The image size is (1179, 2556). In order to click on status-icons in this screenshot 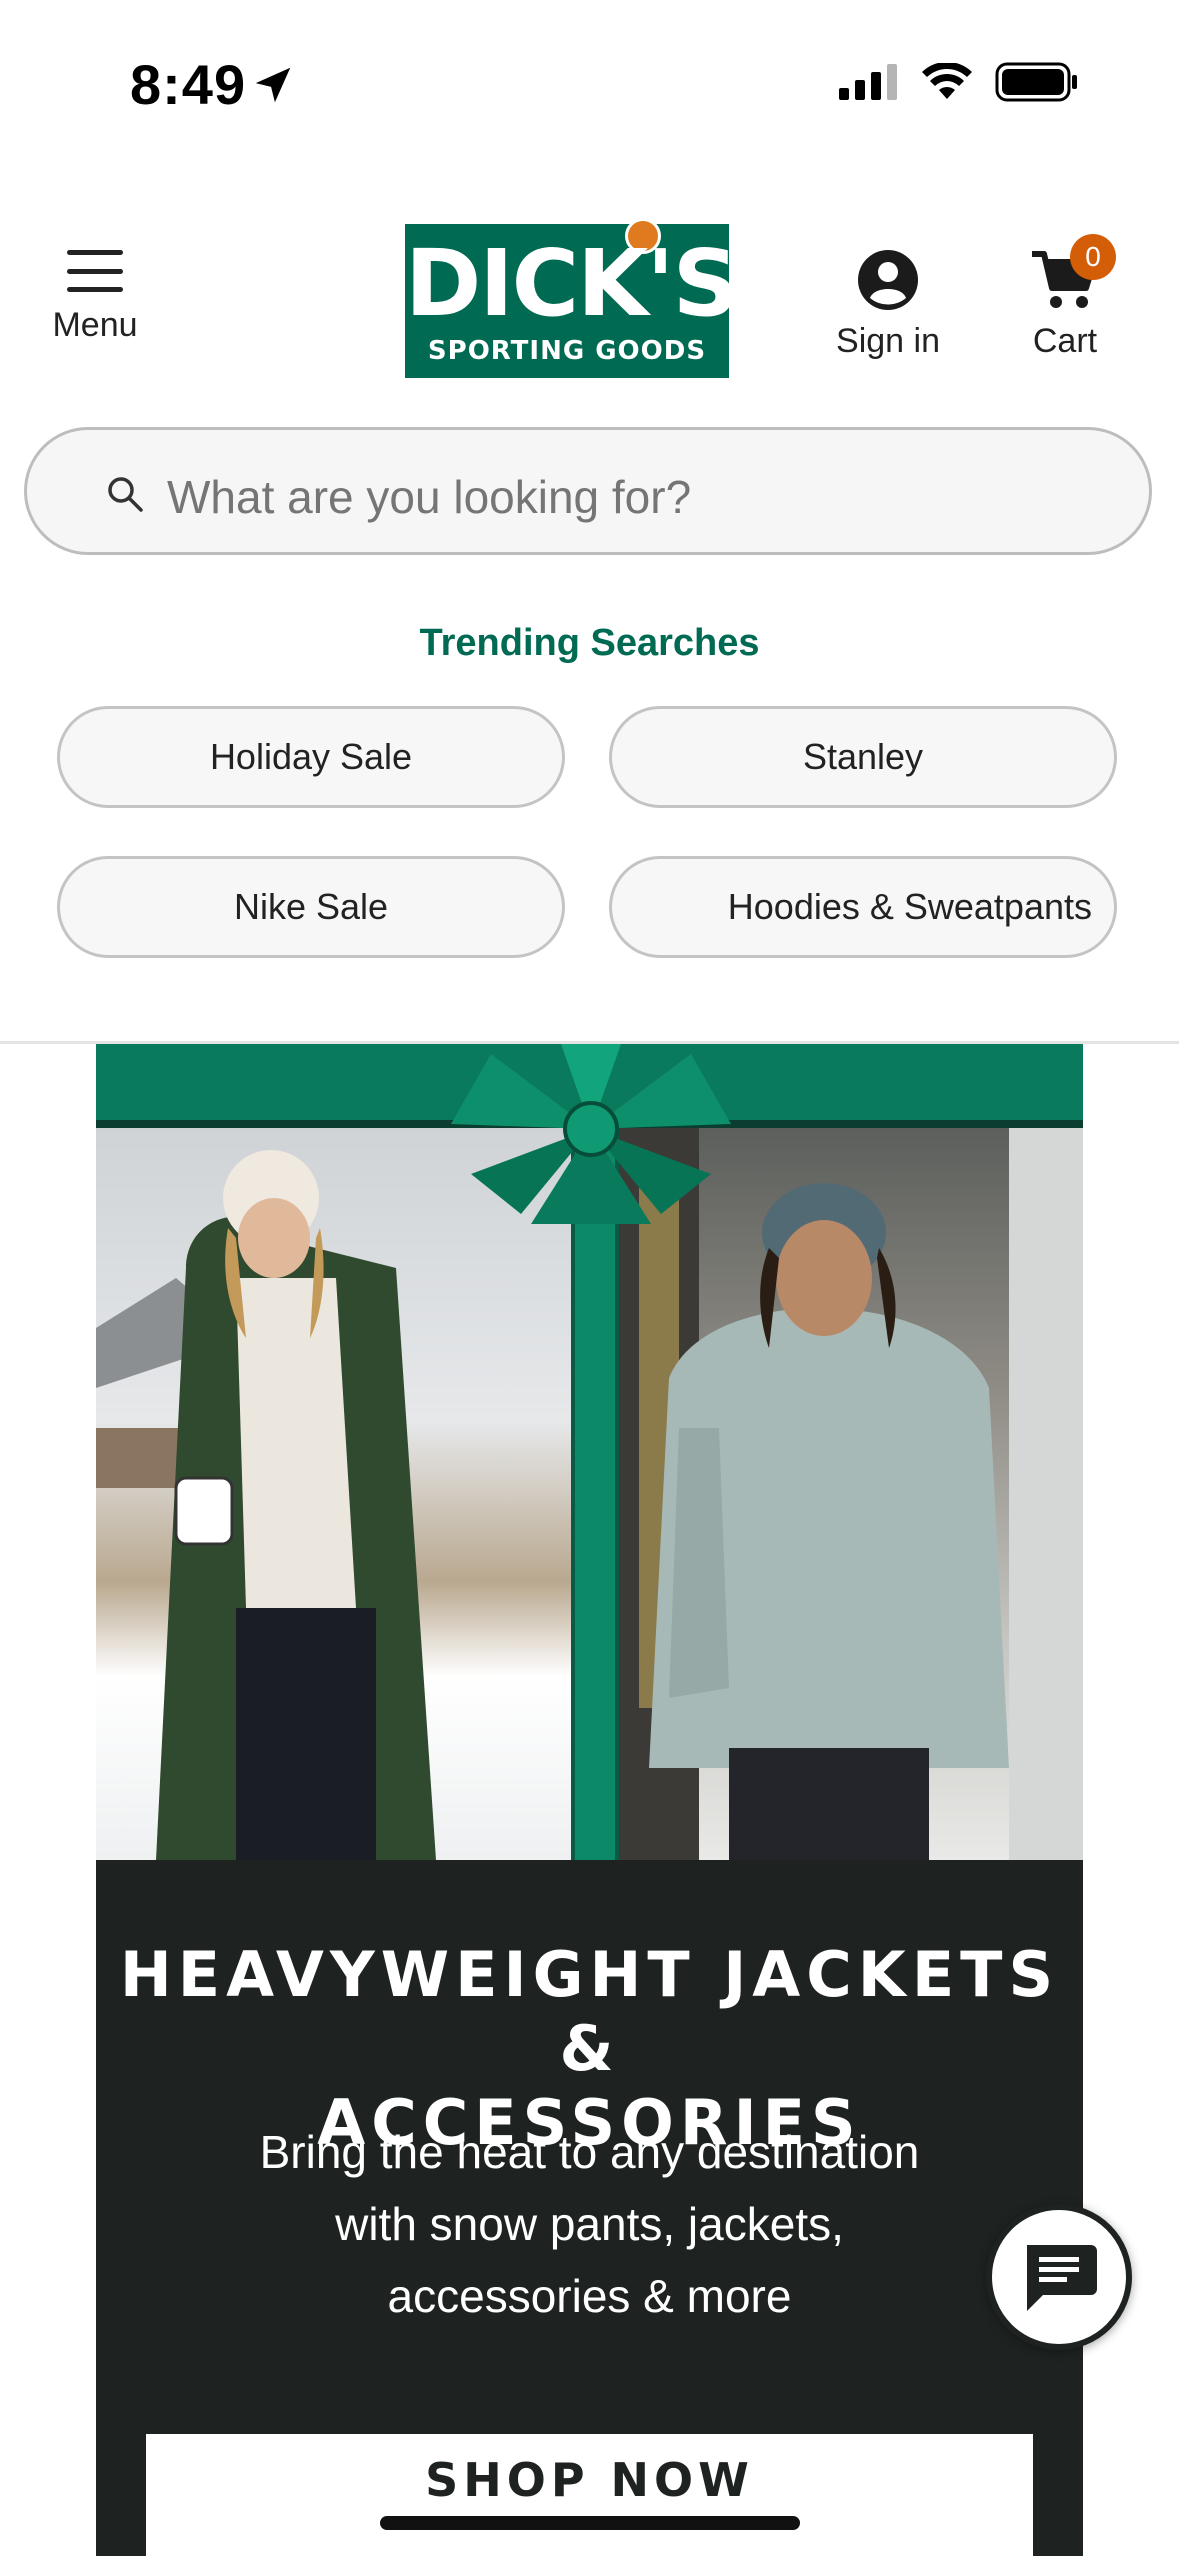, I will do `click(959, 82)`.